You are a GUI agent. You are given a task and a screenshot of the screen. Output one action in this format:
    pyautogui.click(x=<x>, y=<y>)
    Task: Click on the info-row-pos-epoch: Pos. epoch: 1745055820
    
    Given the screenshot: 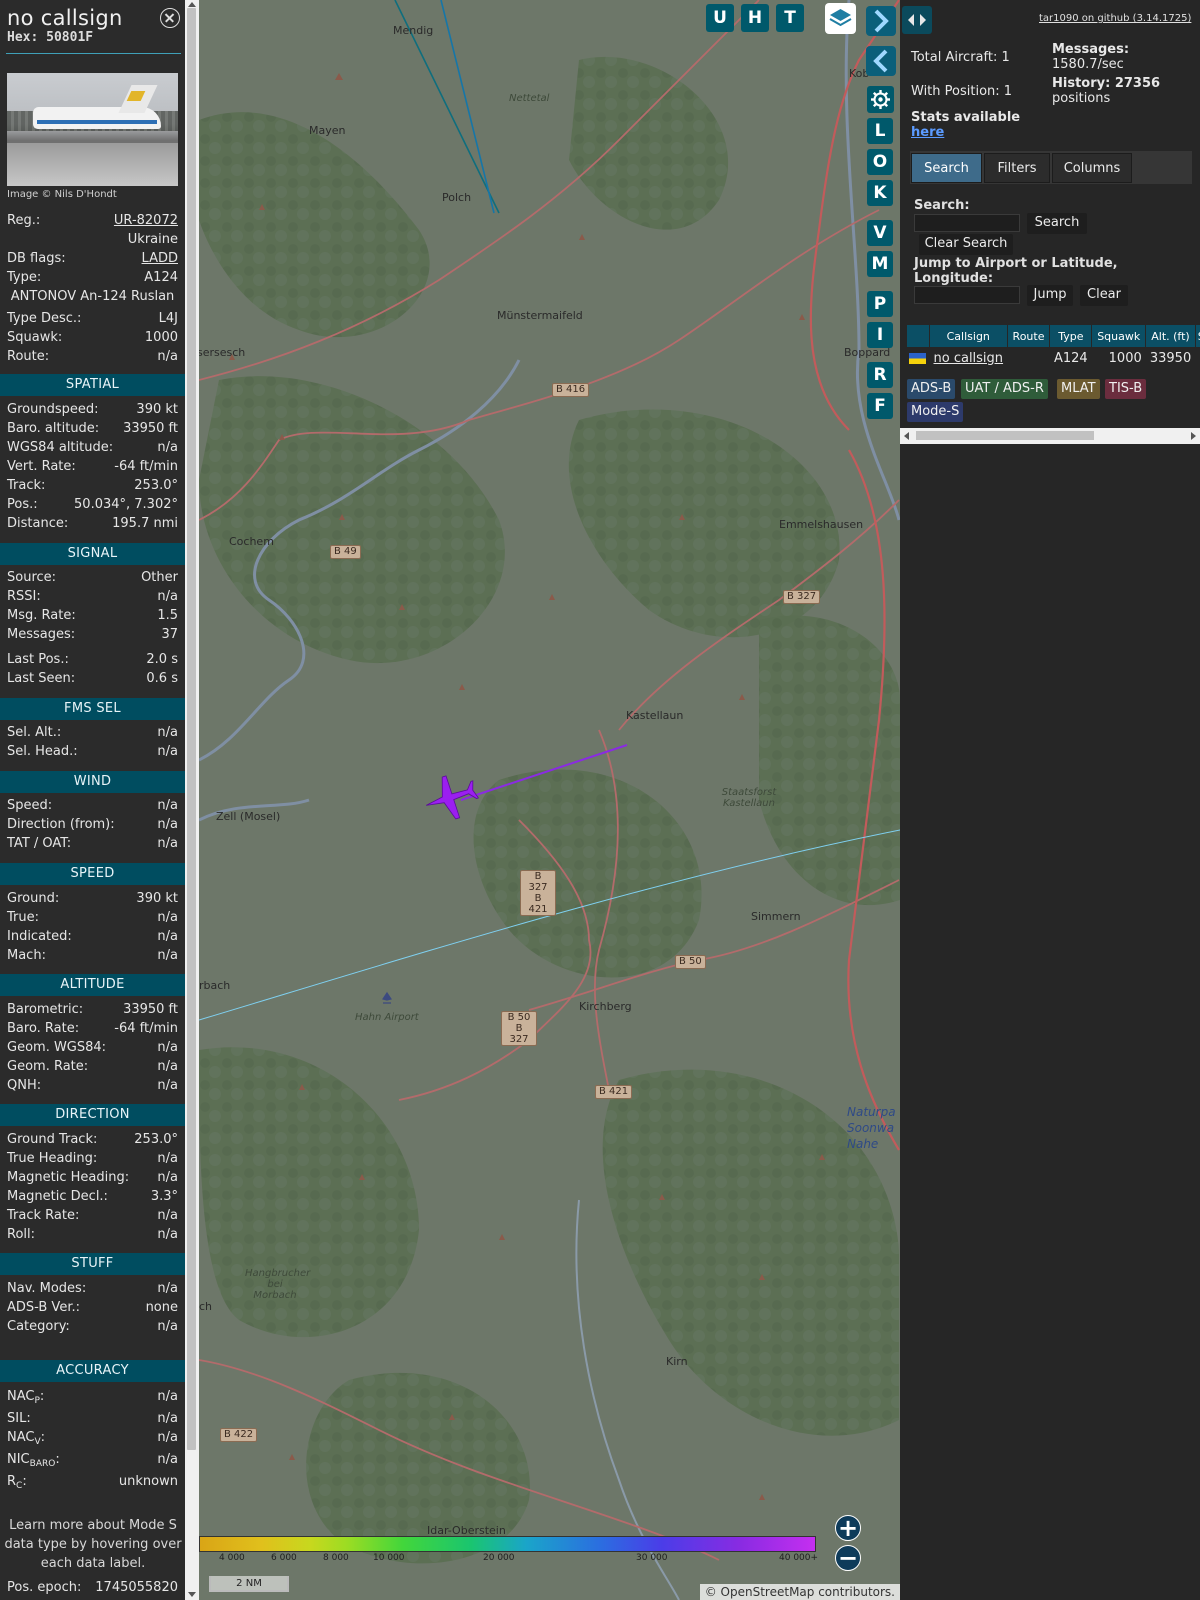 What is the action you would take?
    pyautogui.click(x=92, y=1587)
    